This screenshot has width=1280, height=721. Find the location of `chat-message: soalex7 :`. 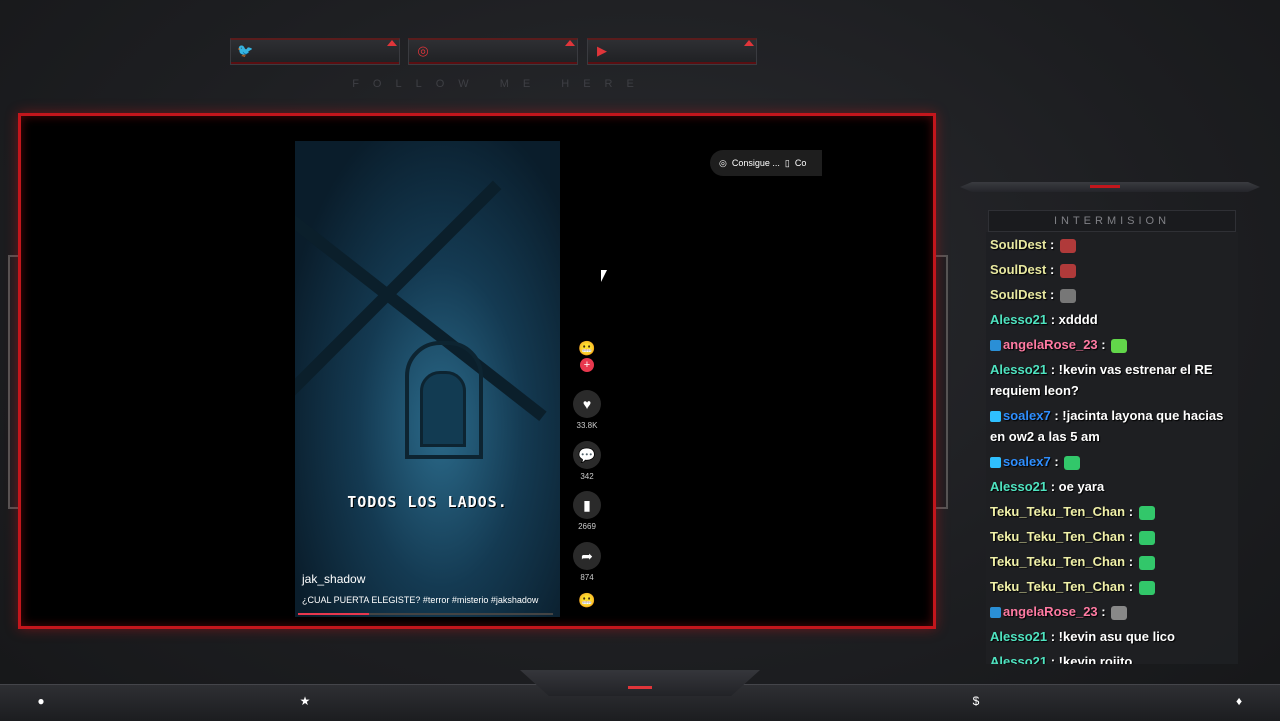

chat-message: soalex7 : is located at coordinates (1112, 461).